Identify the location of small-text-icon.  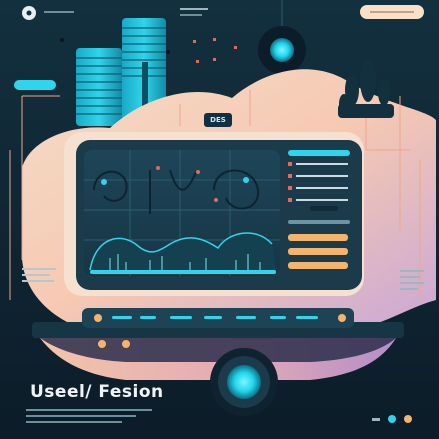
(376, 419).